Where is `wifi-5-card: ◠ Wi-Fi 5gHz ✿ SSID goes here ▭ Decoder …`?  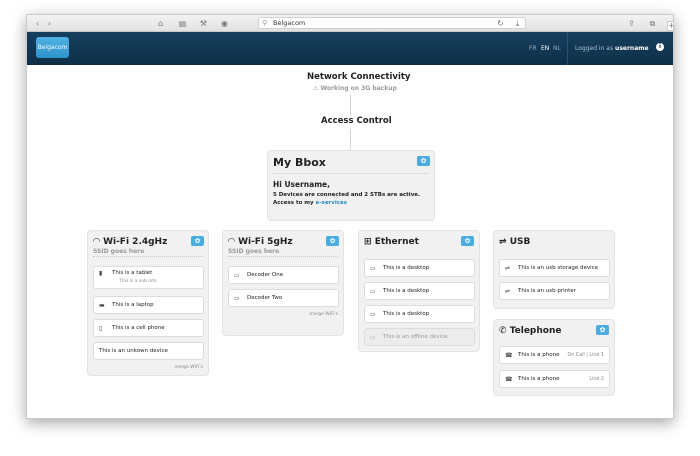 wifi-5-card: ◠ Wi-Fi 5gHz ✿ SSID goes here ▭ Decoder … is located at coordinates (283, 283).